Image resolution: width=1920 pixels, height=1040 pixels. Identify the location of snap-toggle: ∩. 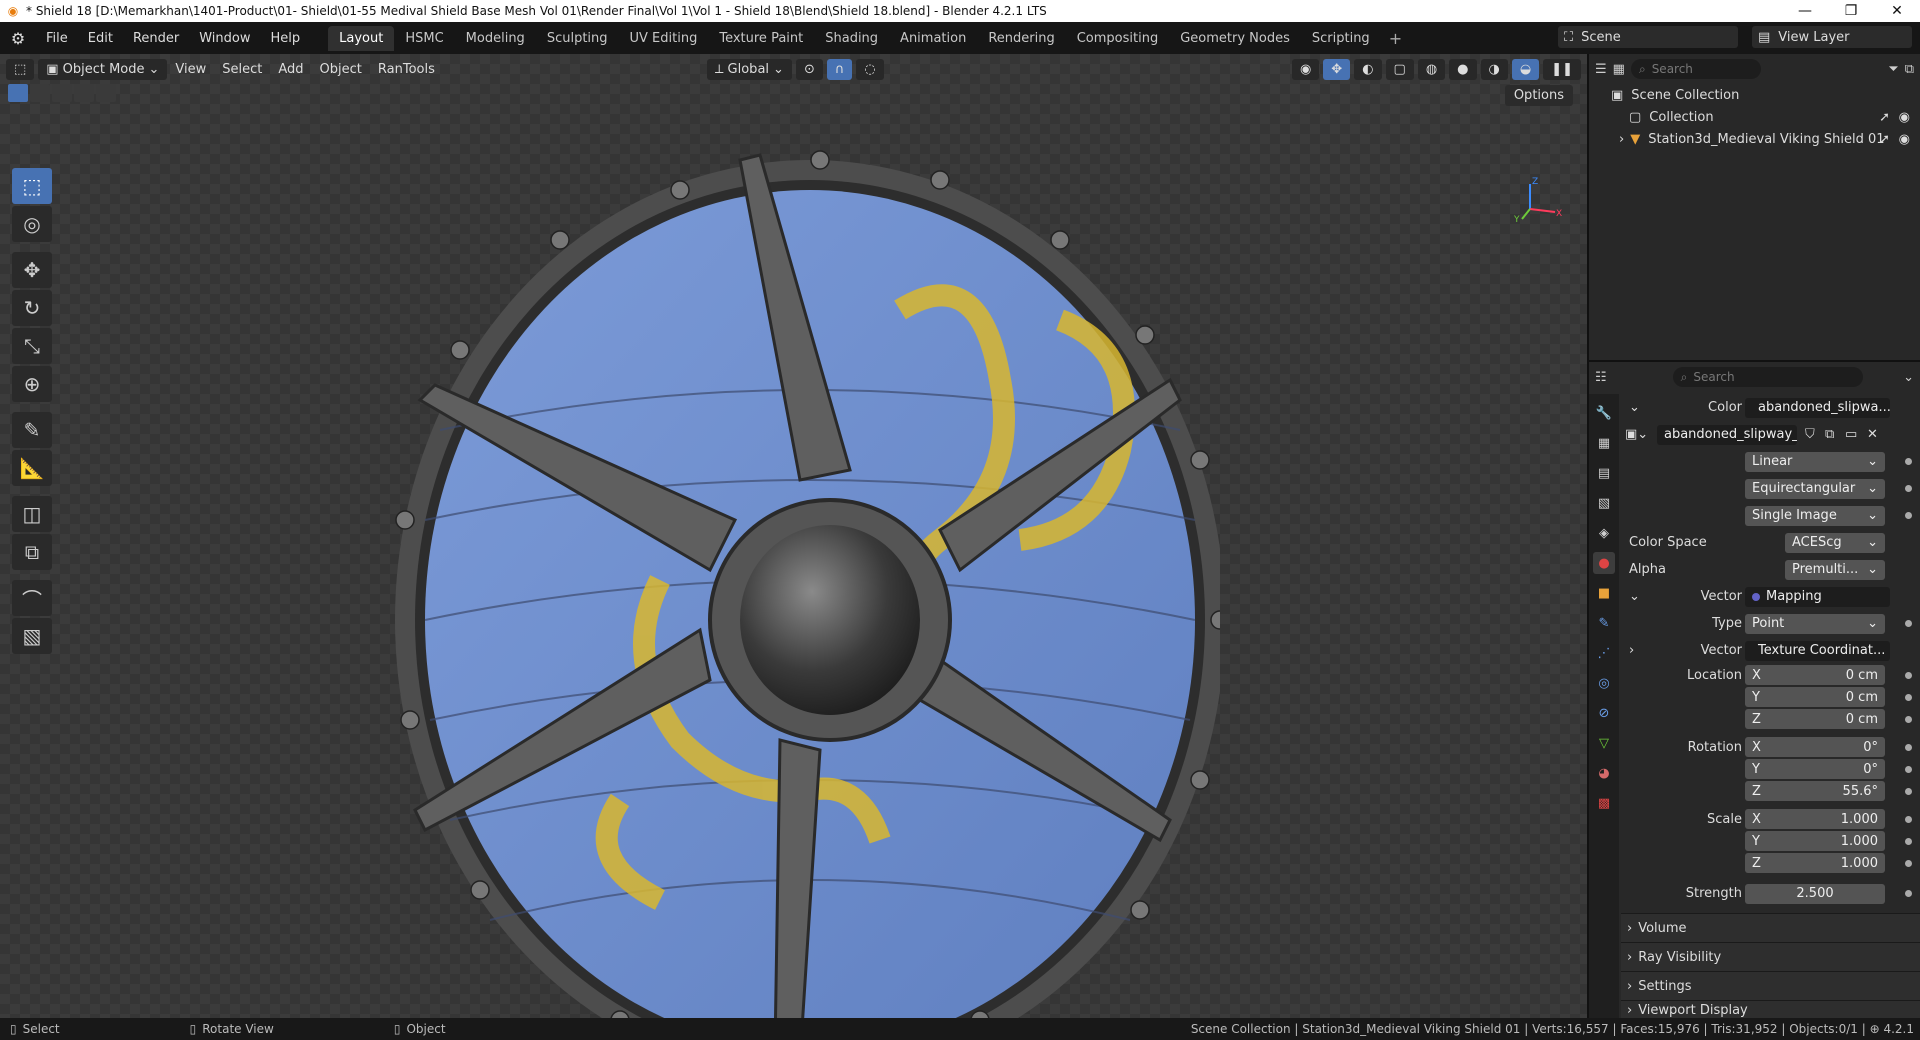
(839, 69).